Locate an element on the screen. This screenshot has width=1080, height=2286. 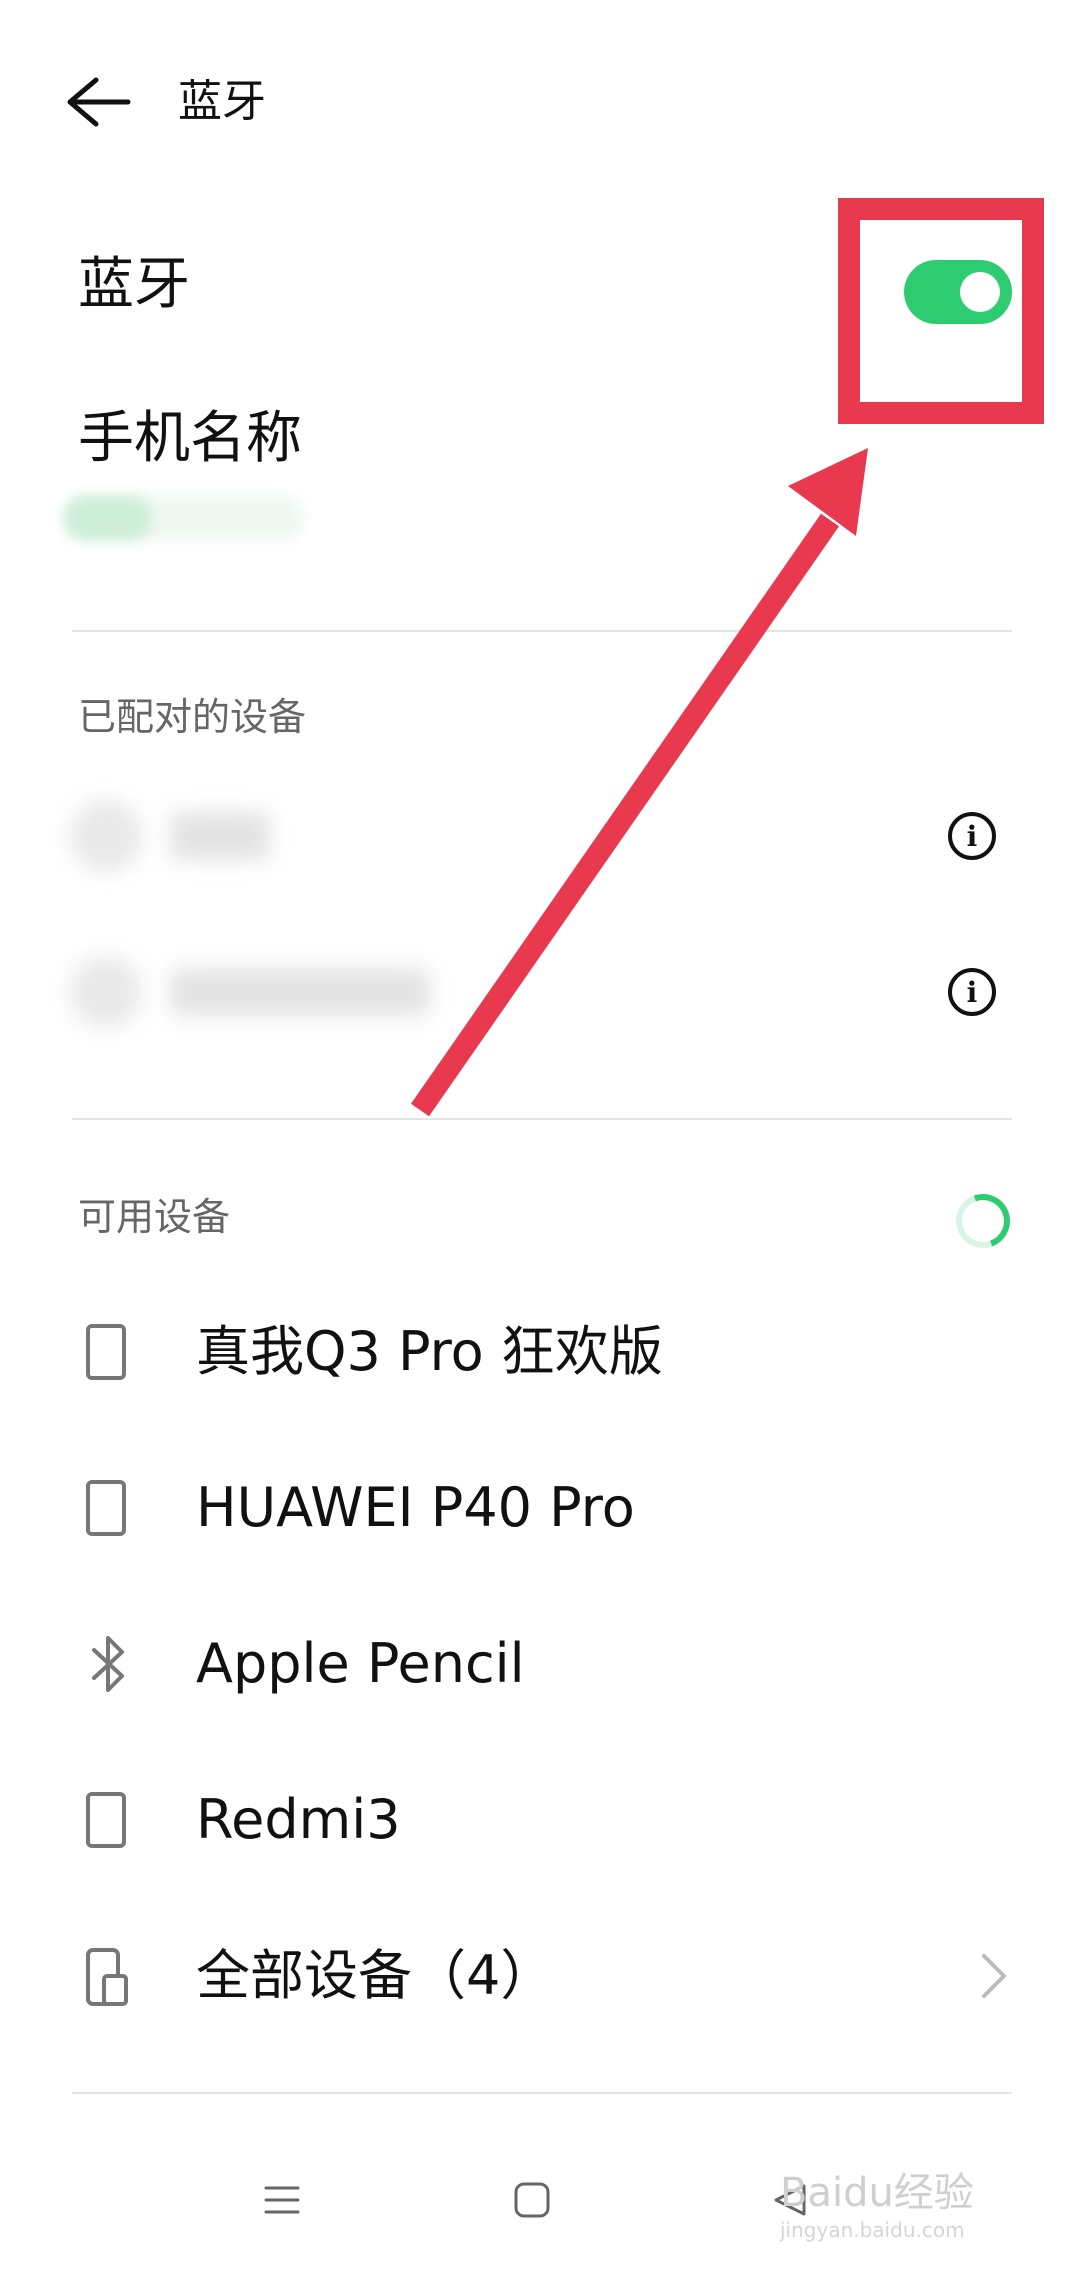
baidu-watermark: Baidu经验 jingyan.baidu.com is located at coordinates (877, 2206).